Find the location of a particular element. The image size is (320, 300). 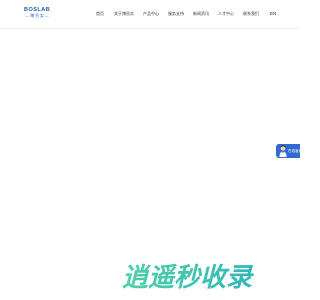

nav-item-about: 关于博岳实 is located at coordinates (124, 14).